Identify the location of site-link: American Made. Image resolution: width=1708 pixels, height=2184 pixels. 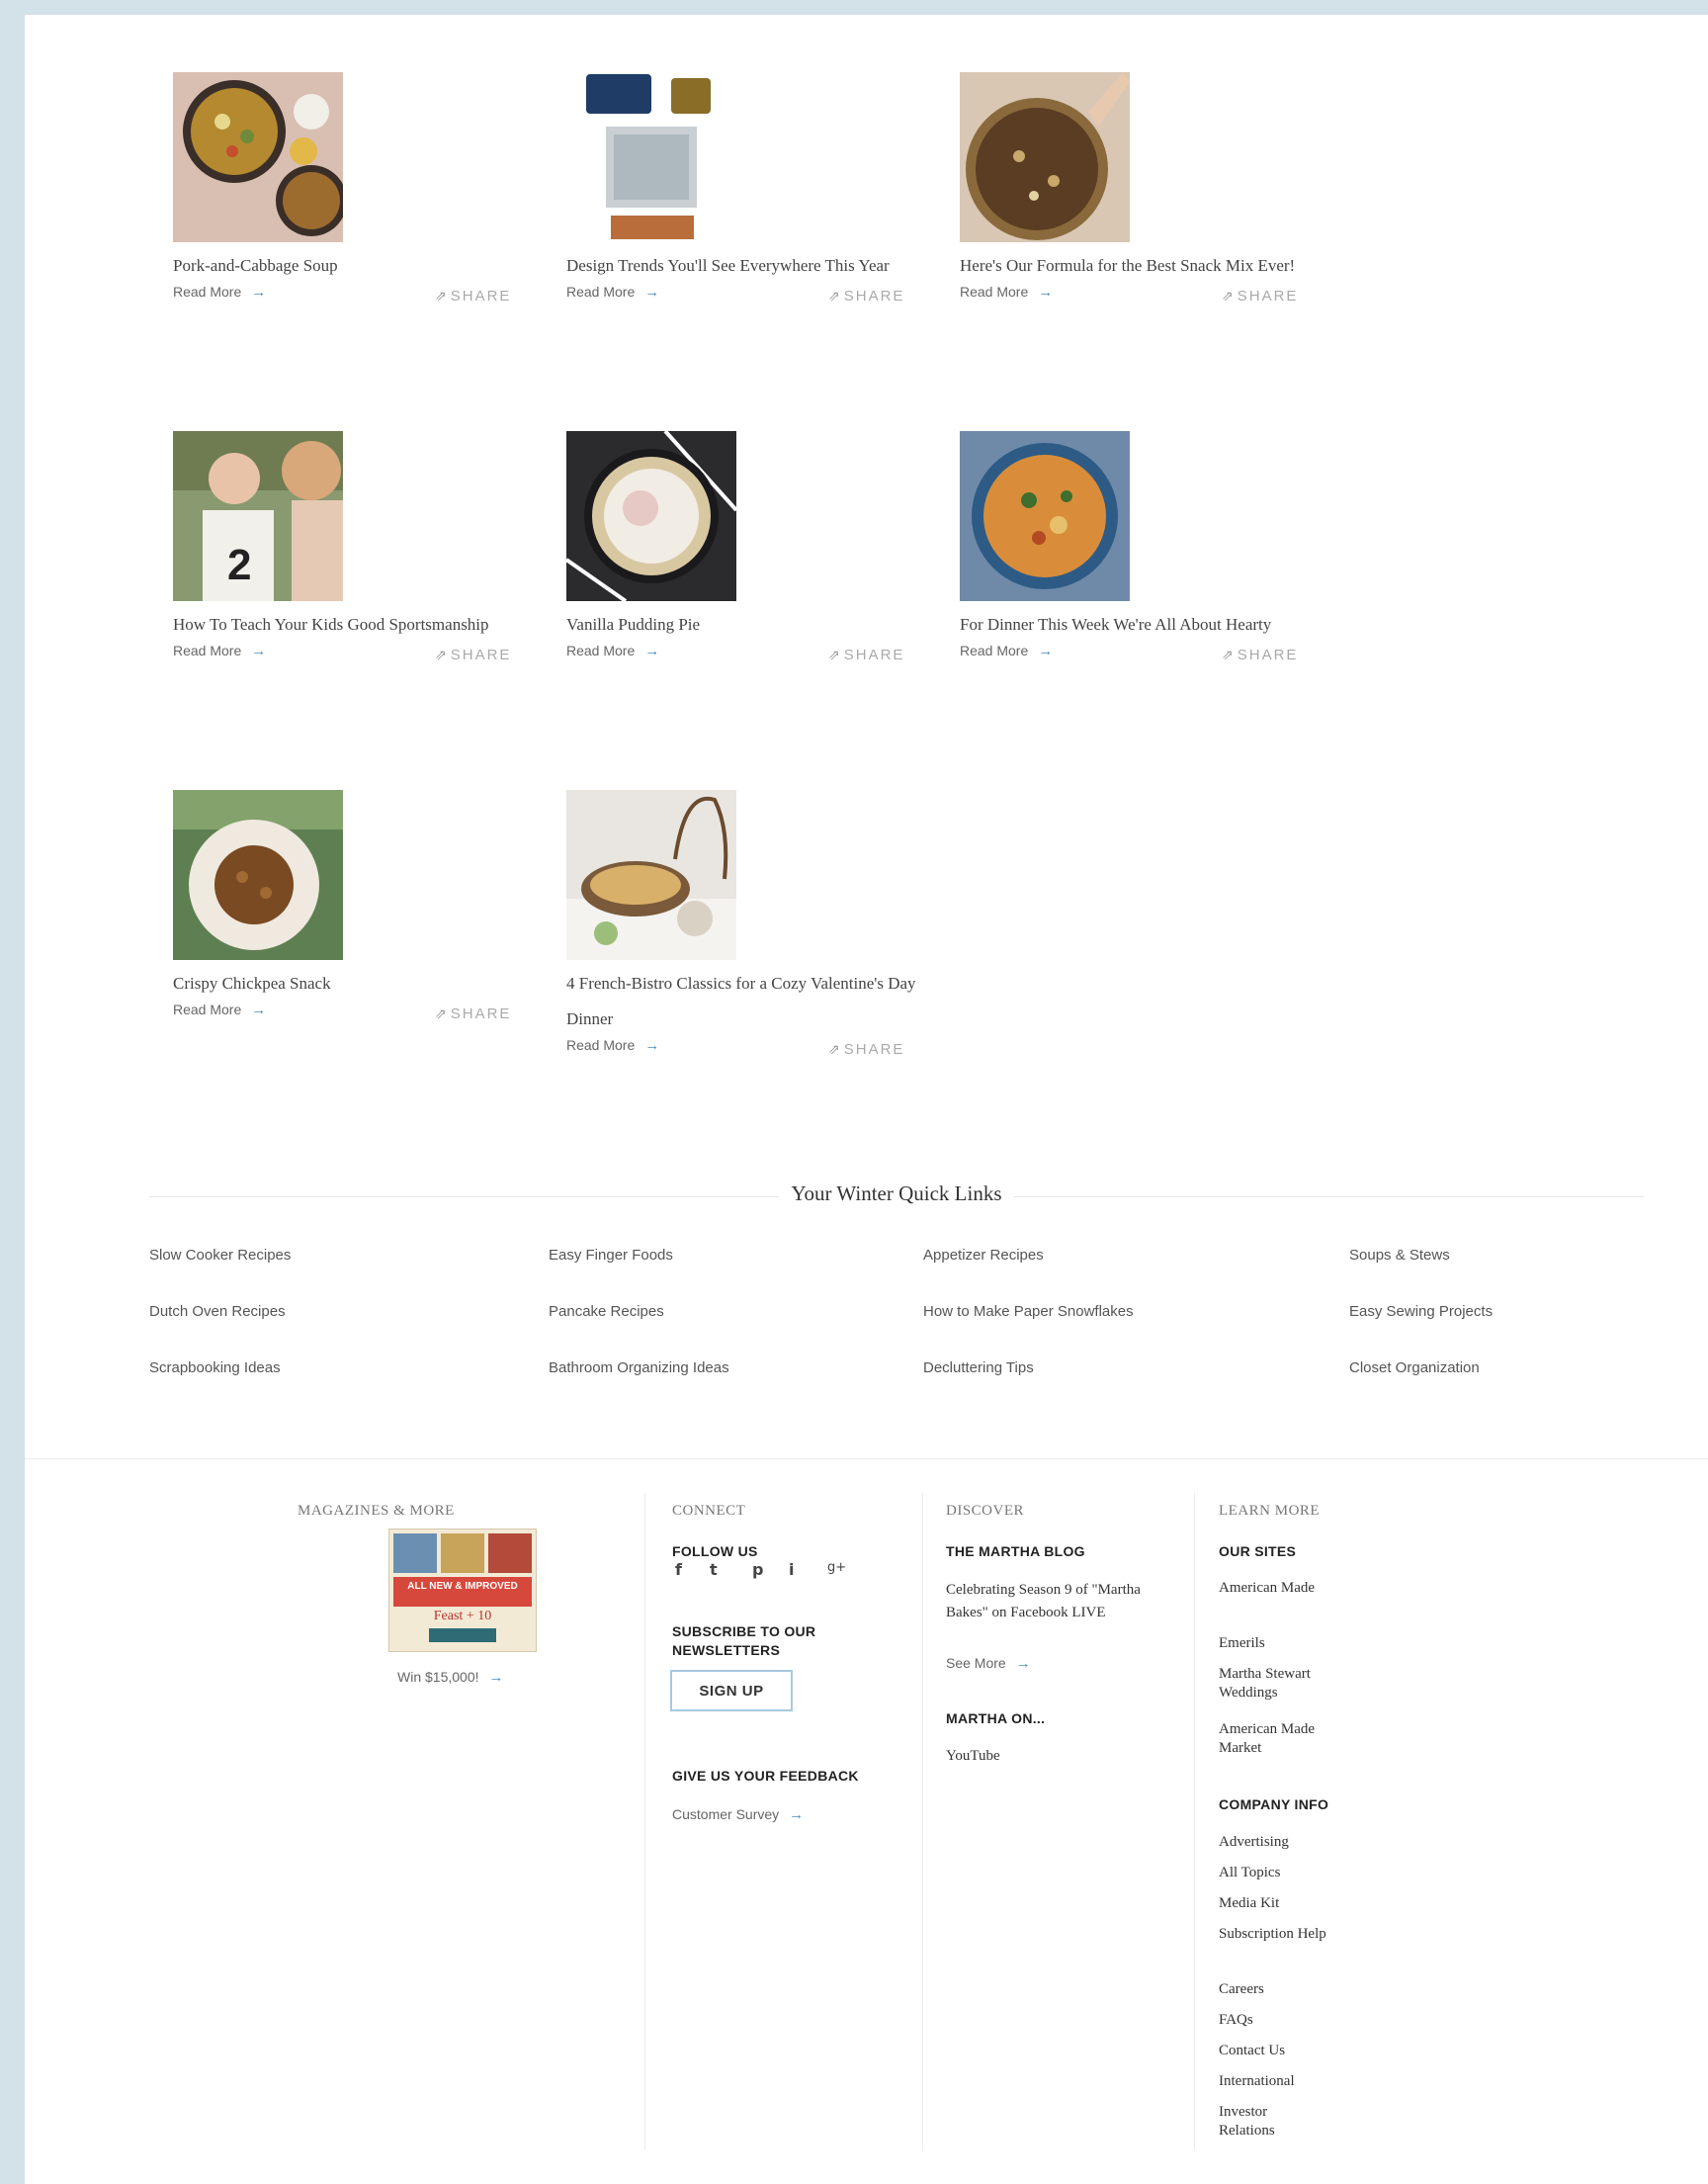
(1268, 1588).